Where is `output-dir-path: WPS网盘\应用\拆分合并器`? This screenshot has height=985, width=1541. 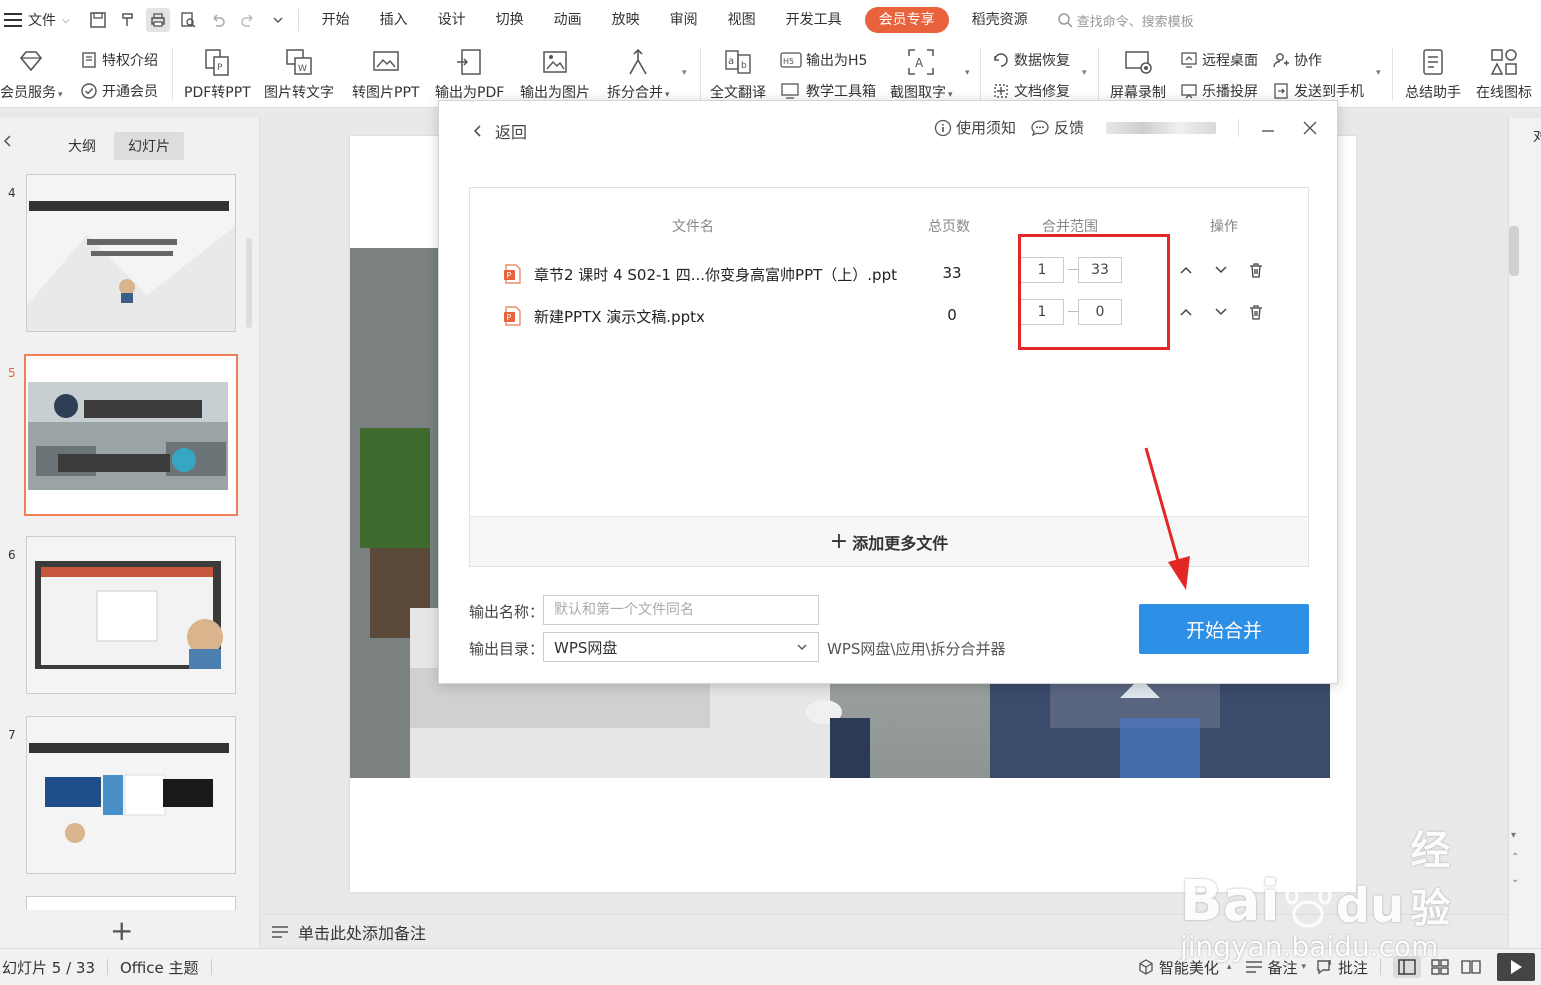 output-dir-path: WPS网盘\应用\拆分合并器 is located at coordinates (916, 649).